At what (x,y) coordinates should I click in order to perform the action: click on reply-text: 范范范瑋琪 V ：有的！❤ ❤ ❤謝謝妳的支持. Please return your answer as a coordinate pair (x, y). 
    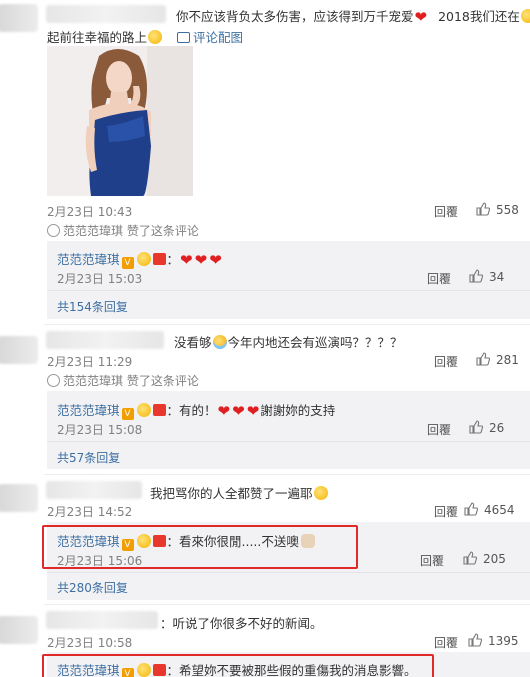
    Looking at the image, I should click on (196, 411).